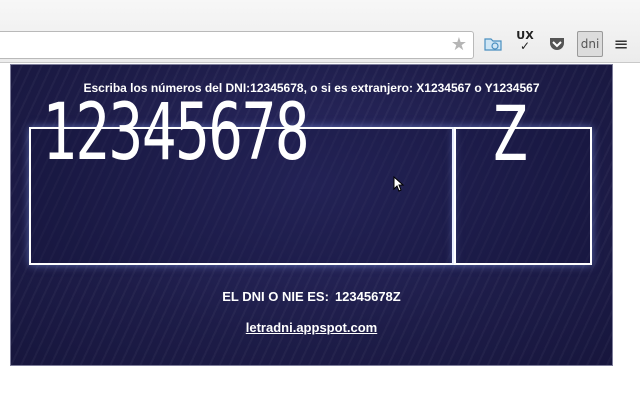 This screenshot has height=400, width=640. Describe the element at coordinates (311, 327) in the screenshot. I see `site-link: letradni.appspot.com` at that location.